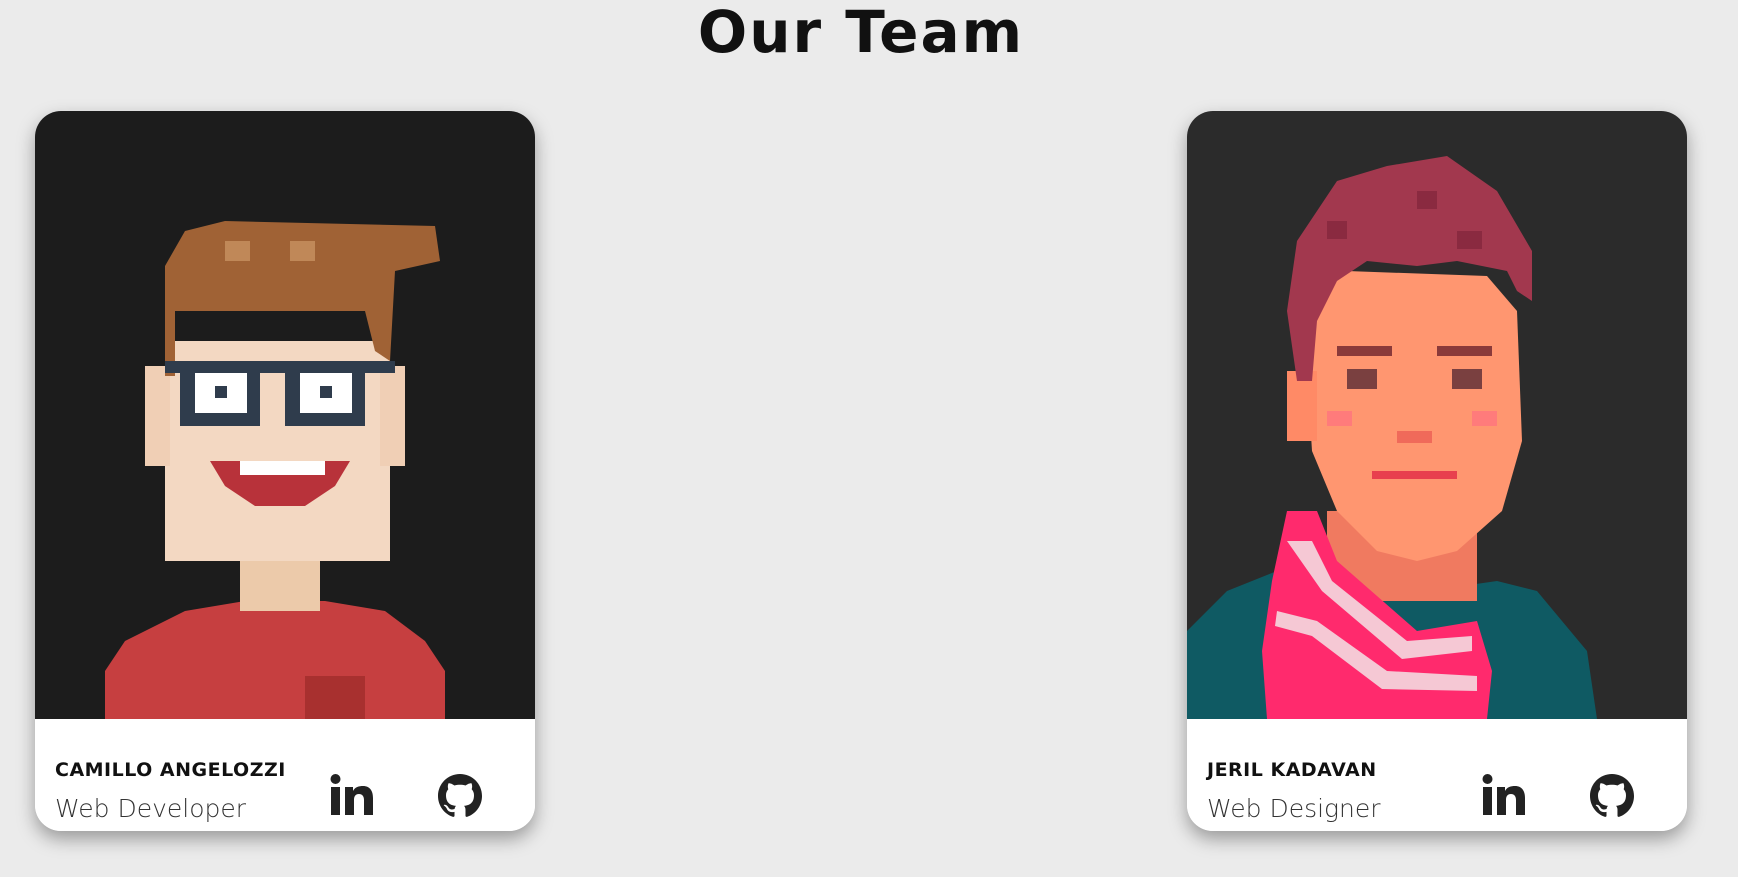 The height and width of the screenshot is (877, 1738). I want to click on member-info: JERIL KADAVAN Web Designer, so click(1437, 775).